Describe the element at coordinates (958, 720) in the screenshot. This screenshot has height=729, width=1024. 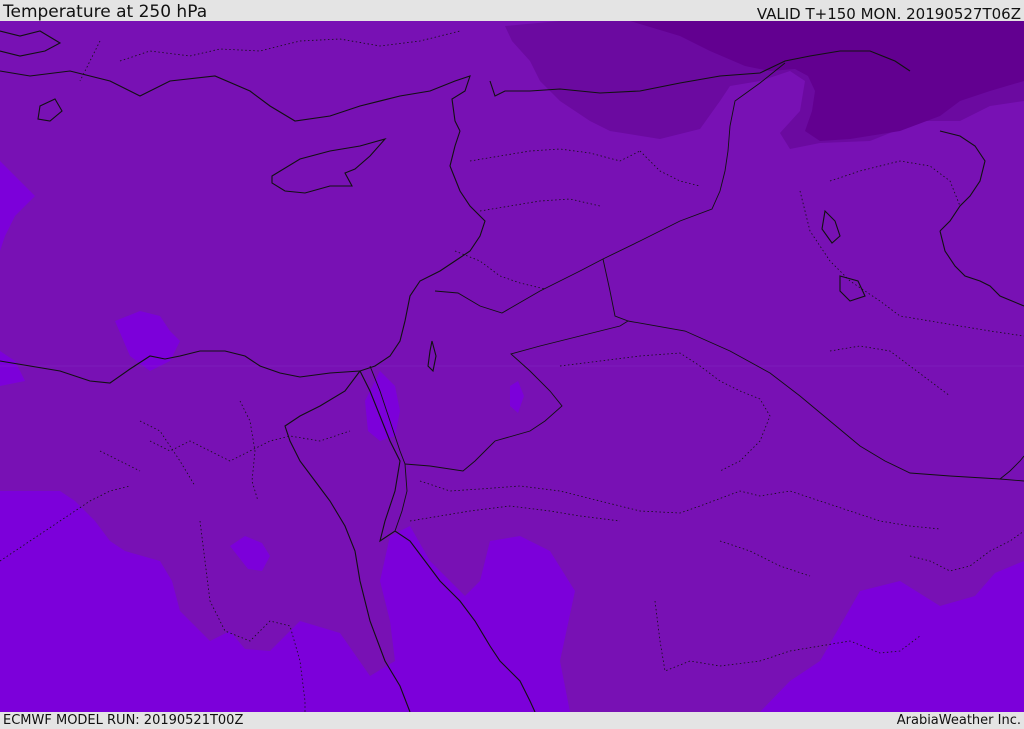
I see `credit-label: ArabiaWeather Inc.` at that location.